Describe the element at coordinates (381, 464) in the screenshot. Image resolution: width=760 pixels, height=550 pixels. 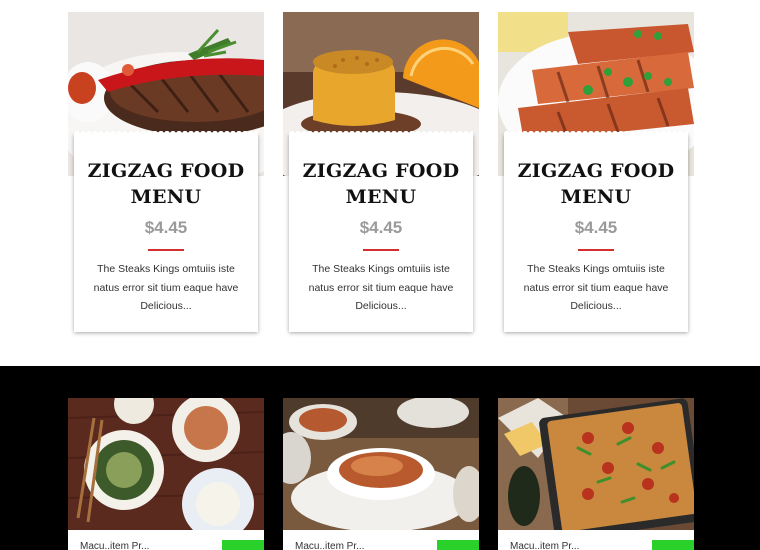
I see `pasta-bowl-image` at that location.